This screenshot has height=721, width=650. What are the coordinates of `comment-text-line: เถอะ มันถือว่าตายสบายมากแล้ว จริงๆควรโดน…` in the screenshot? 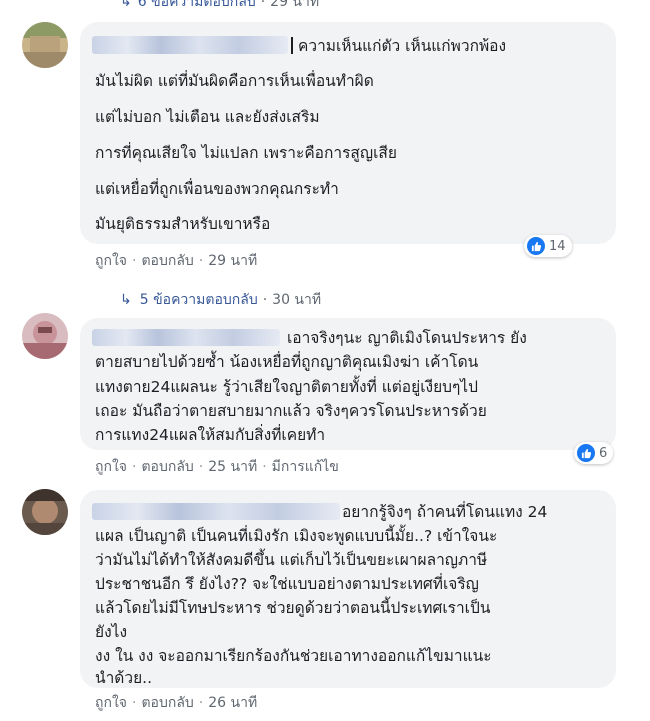 It's located at (291, 411).